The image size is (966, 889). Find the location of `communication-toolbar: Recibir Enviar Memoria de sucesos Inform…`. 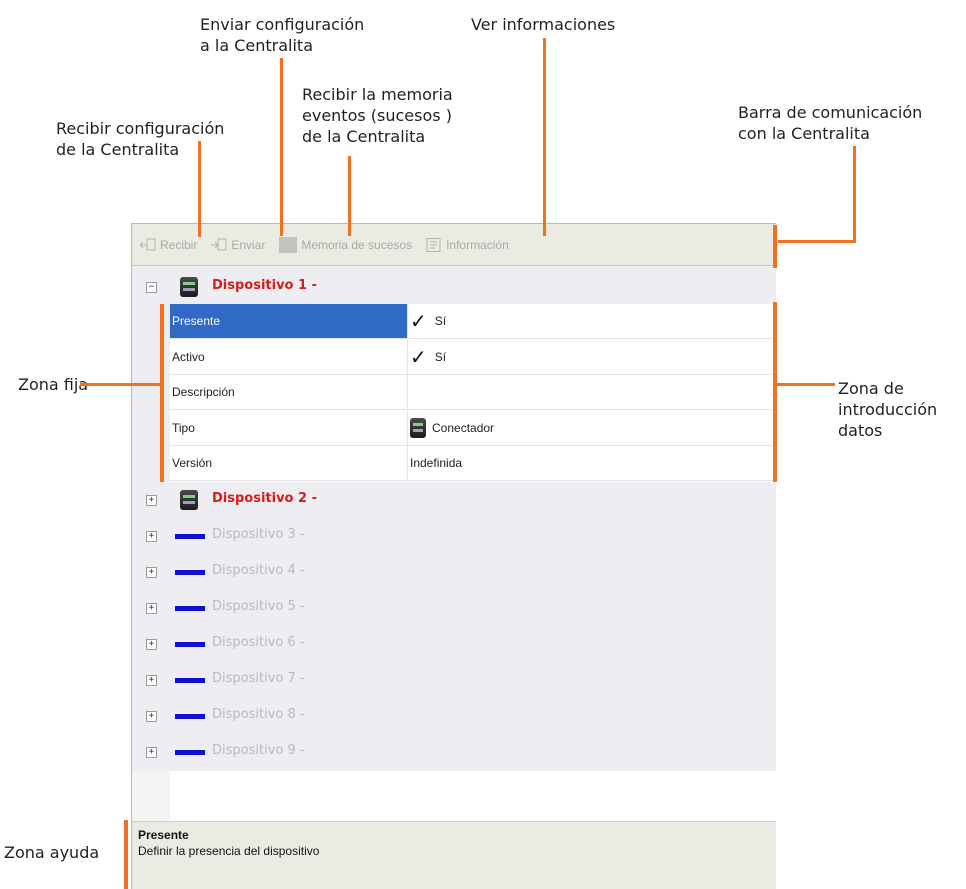

communication-toolbar: Recibir Enviar Memoria de sucesos Inform… is located at coordinates (454, 245).